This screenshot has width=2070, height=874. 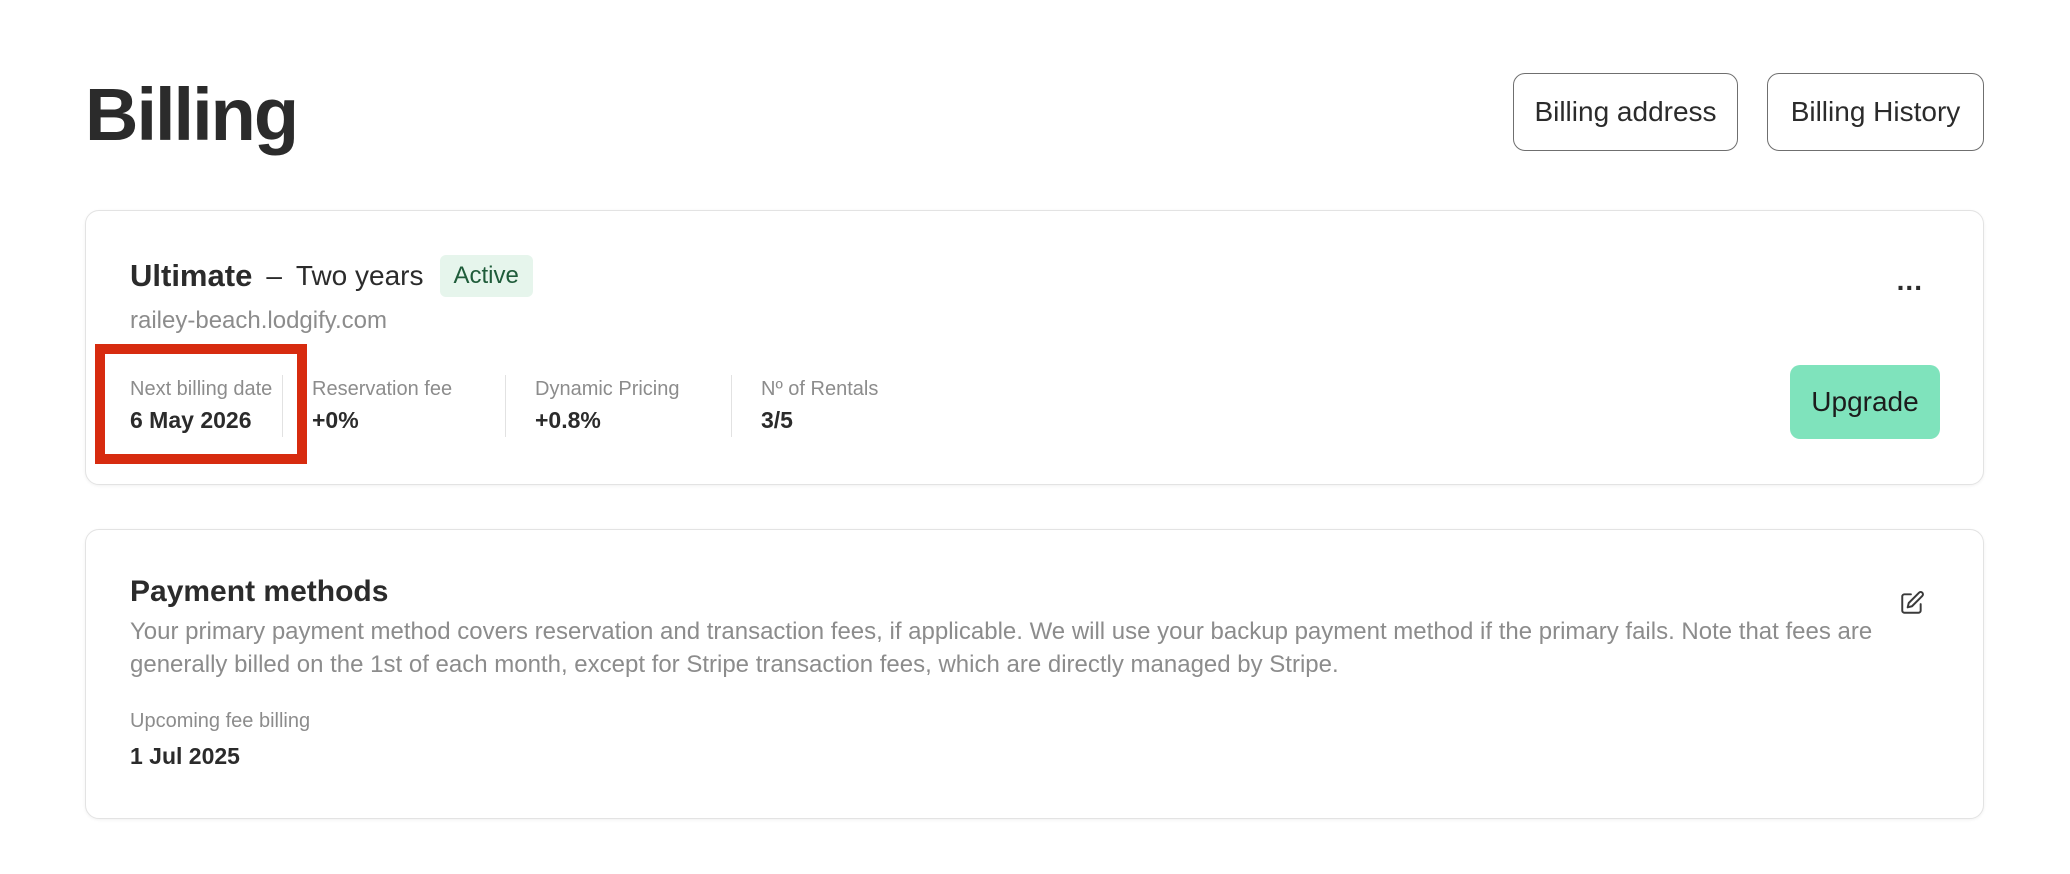 I want to click on stat-value: +0.8%, so click(x=568, y=420).